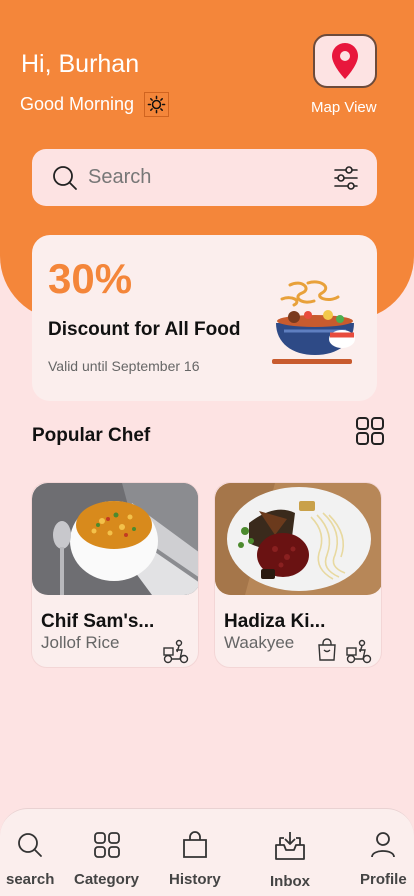  What do you see at coordinates (90, 278) in the screenshot?
I see `promo-discount-percent: 30%` at bounding box center [90, 278].